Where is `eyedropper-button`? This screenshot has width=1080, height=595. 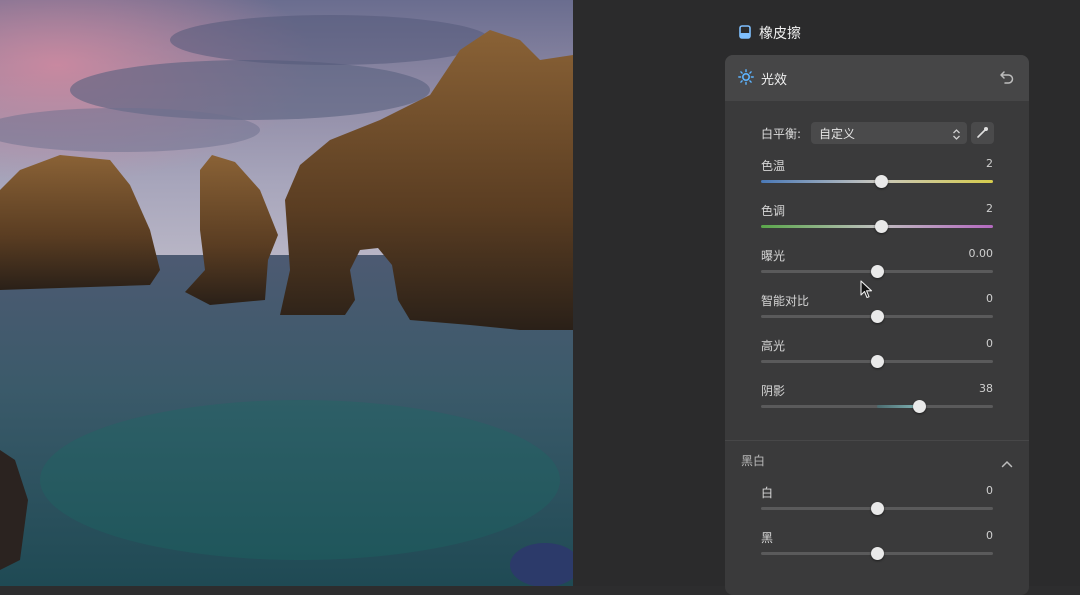
eyedropper-button is located at coordinates (982, 133).